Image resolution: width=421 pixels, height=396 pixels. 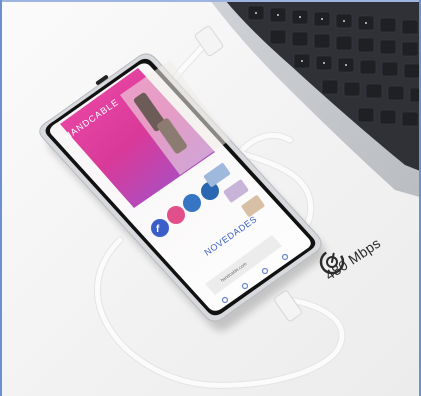 I want to click on usb-connector-phone, so click(x=288, y=306).